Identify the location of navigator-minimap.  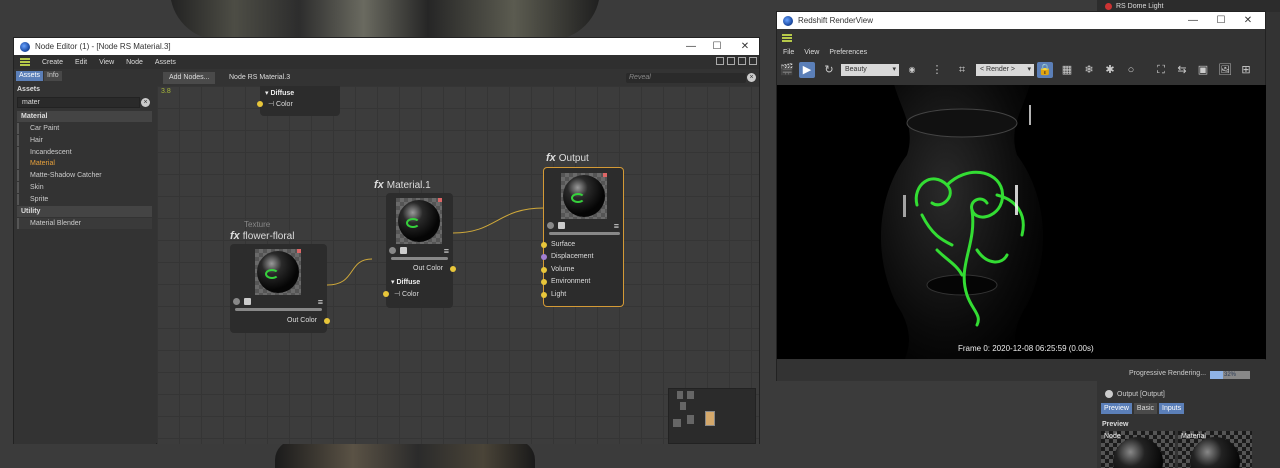
(712, 416).